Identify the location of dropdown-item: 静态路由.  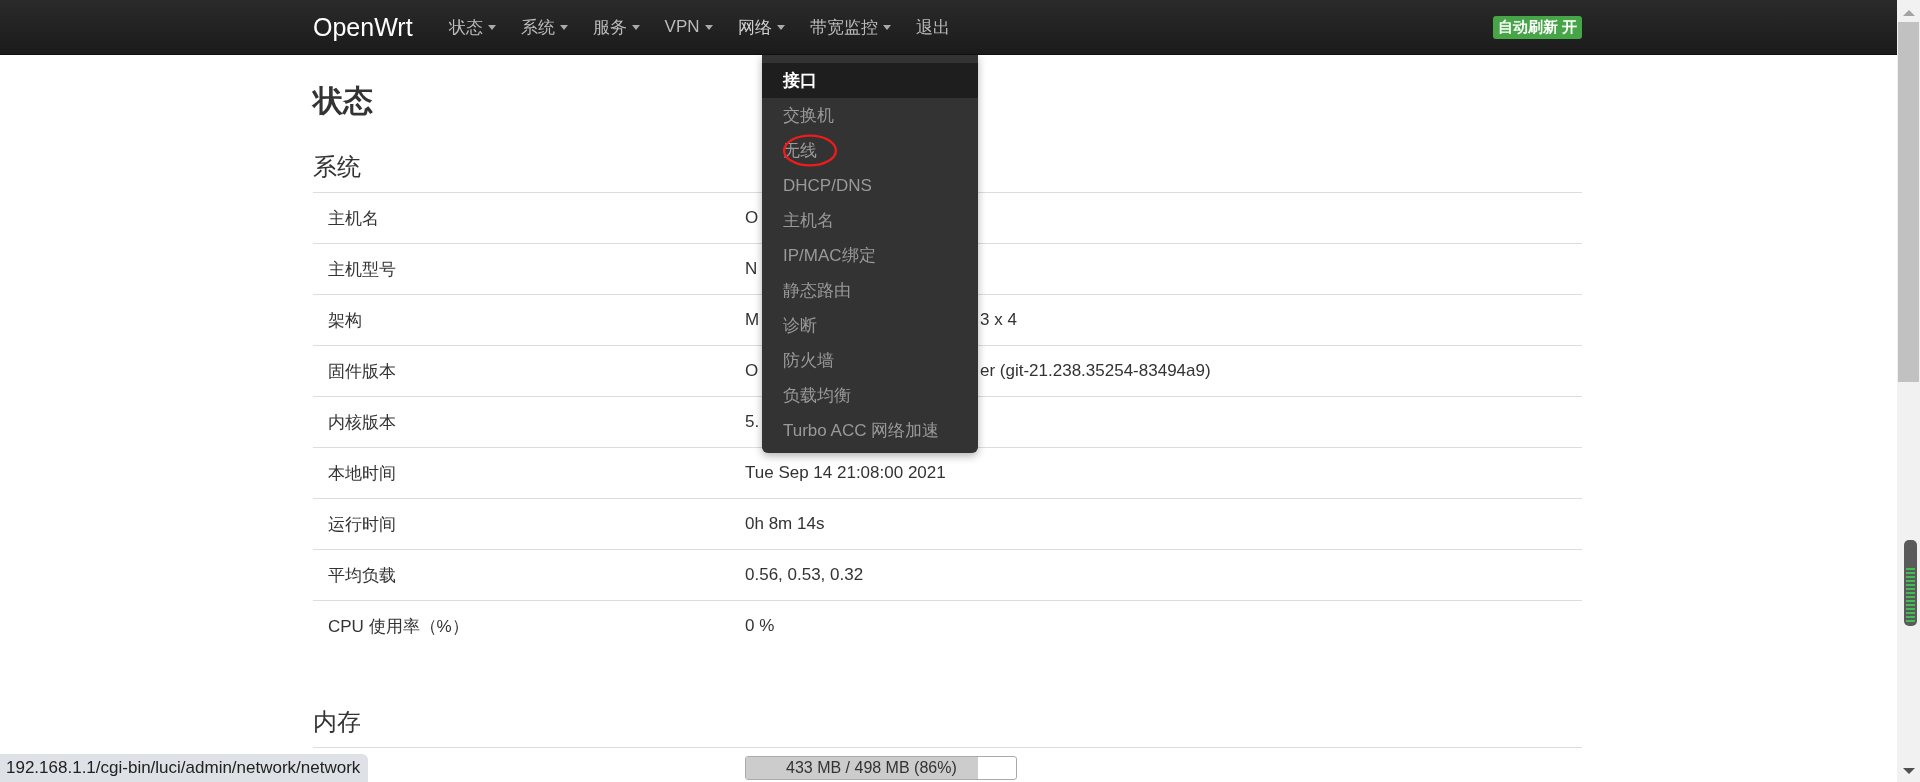
(870, 290).